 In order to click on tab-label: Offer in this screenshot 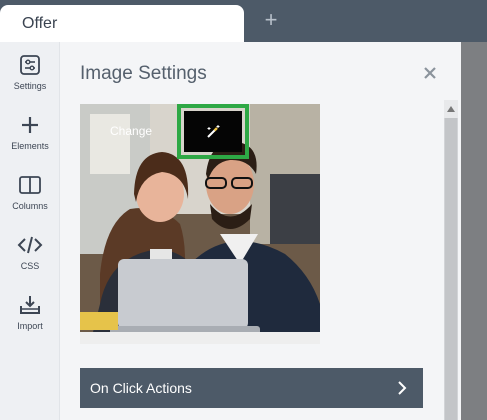, I will do `click(40, 23)`.